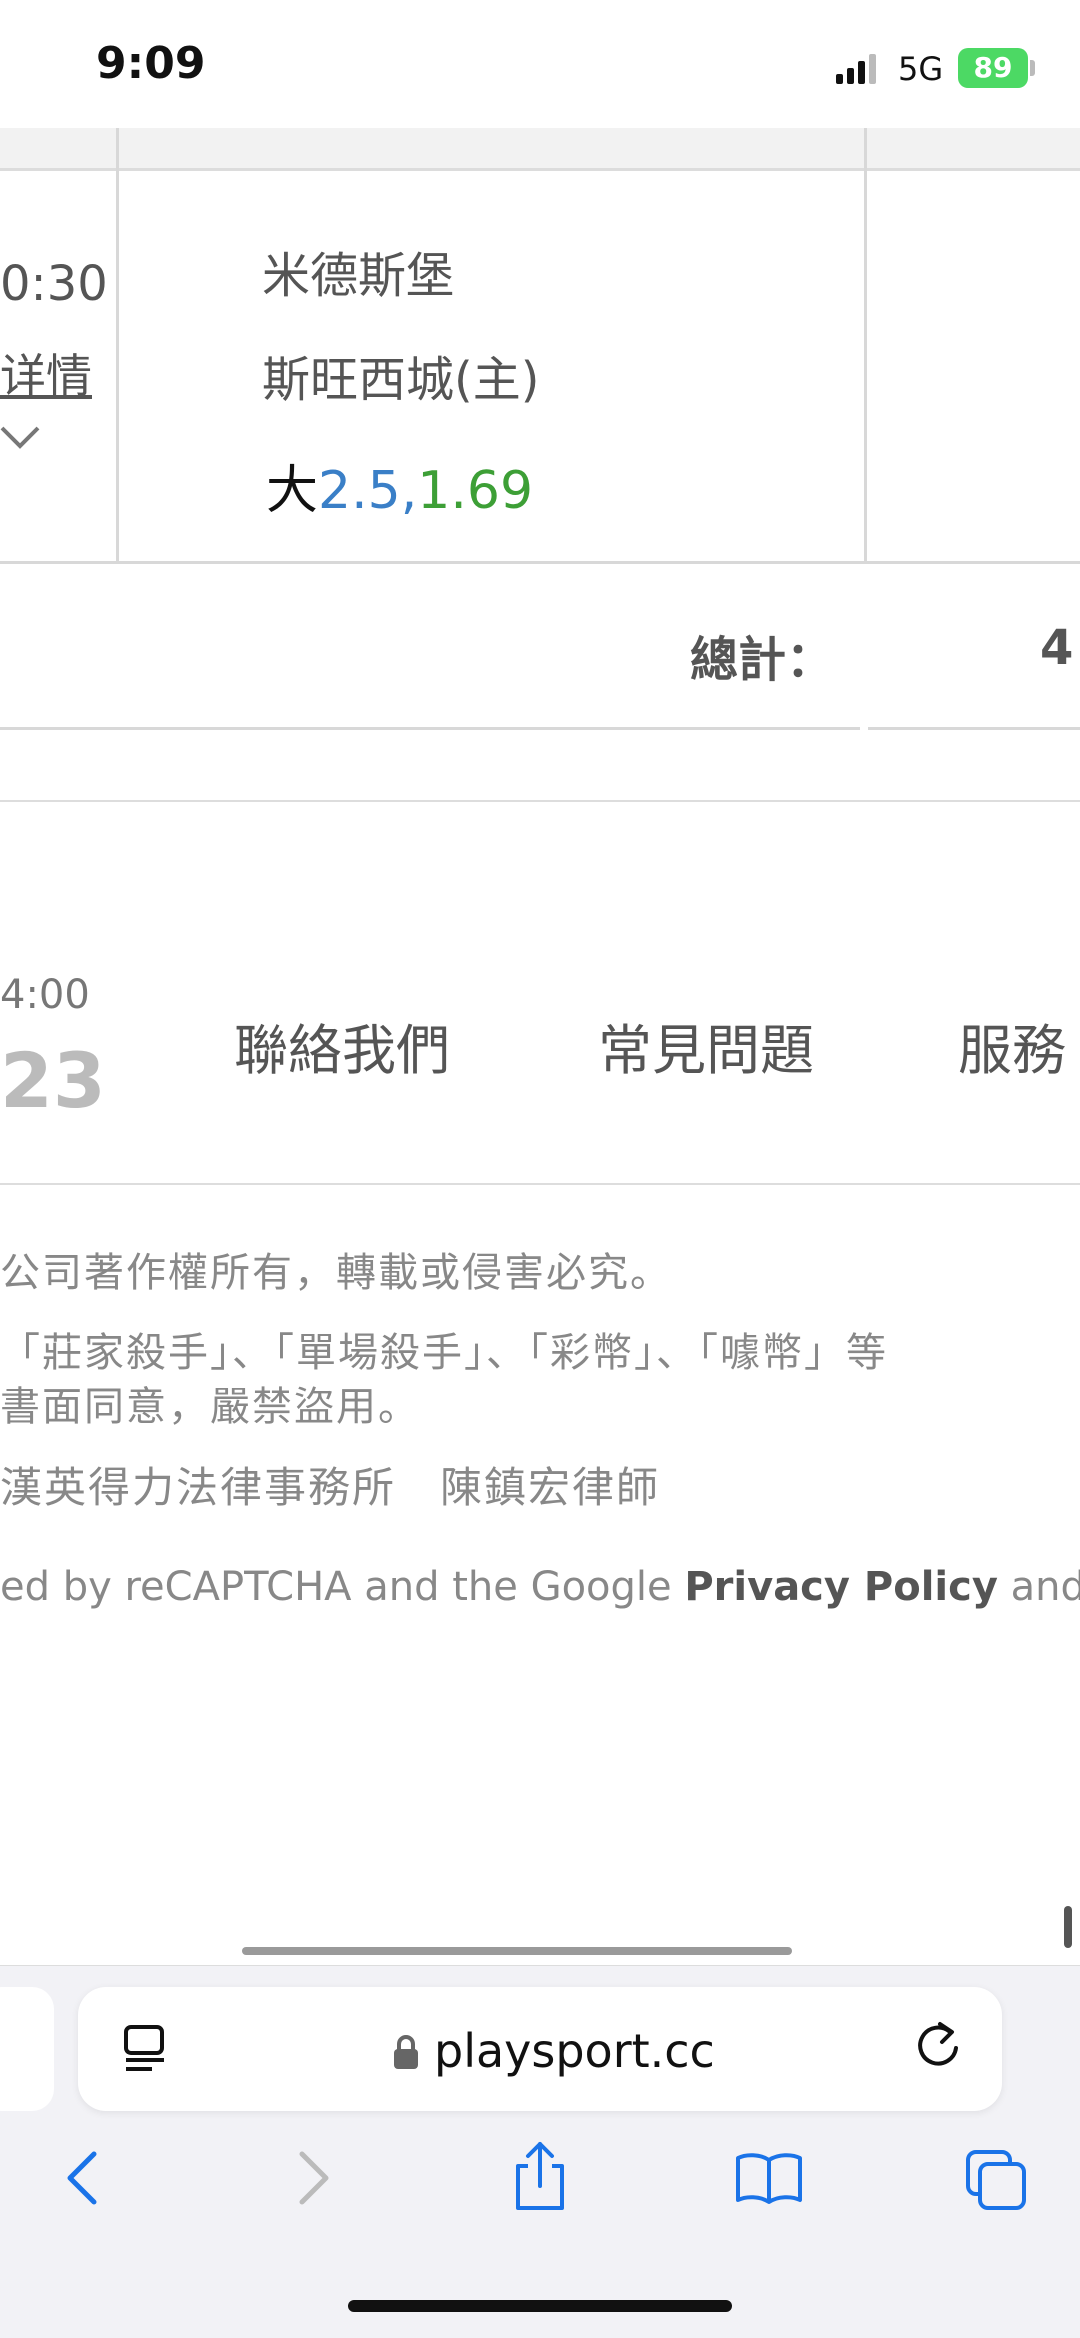 The height and width of the screenshot is (2338, 1080). What do you see at coordinates (540, 562) in the screenshot?
I see `row-divider` at bounding box center [540, 562].